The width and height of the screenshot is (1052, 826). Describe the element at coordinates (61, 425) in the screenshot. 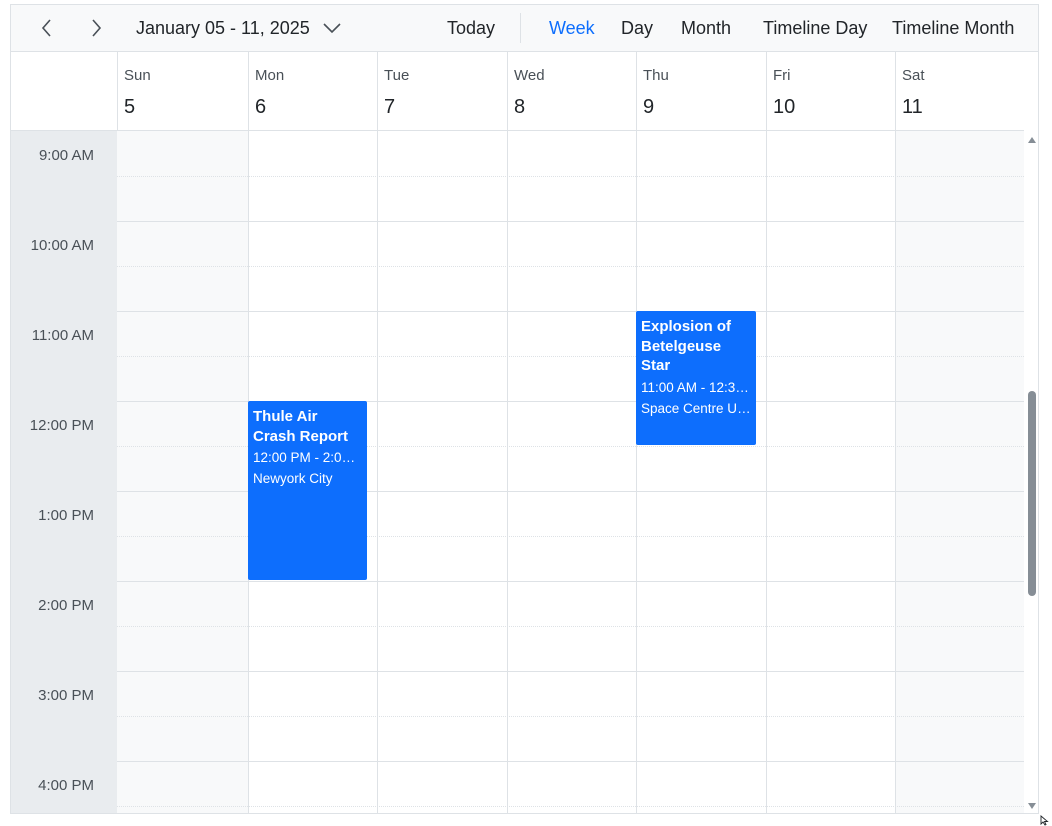

I see `time-label: 12:00 PM` at that location.